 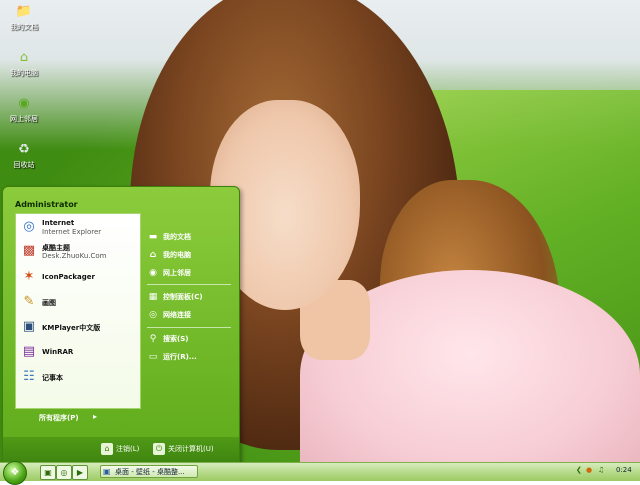 I want to click on start-menu-search: ⚲ 搜索(S), so click(x=189, y=339).